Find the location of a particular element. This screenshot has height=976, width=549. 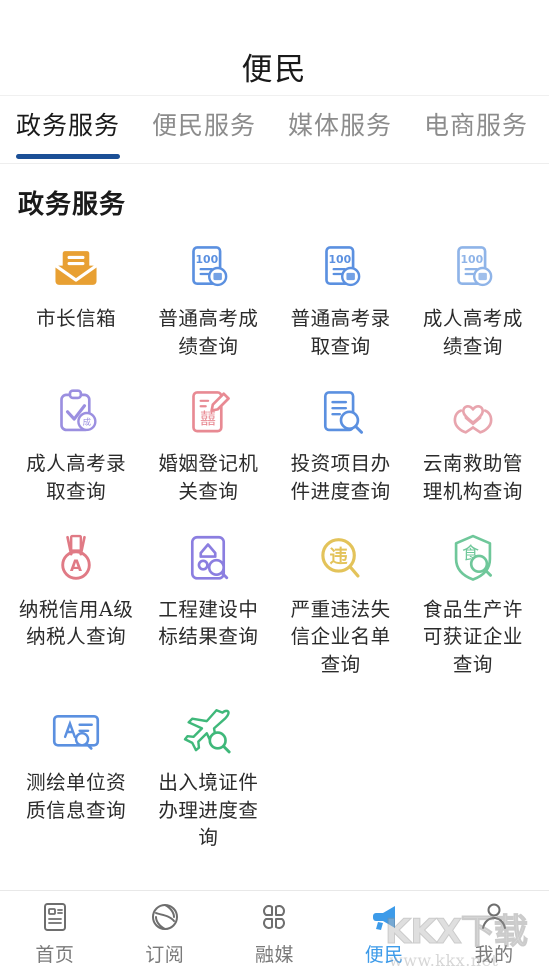

news-page-icon is located at coordinates (55, 917).